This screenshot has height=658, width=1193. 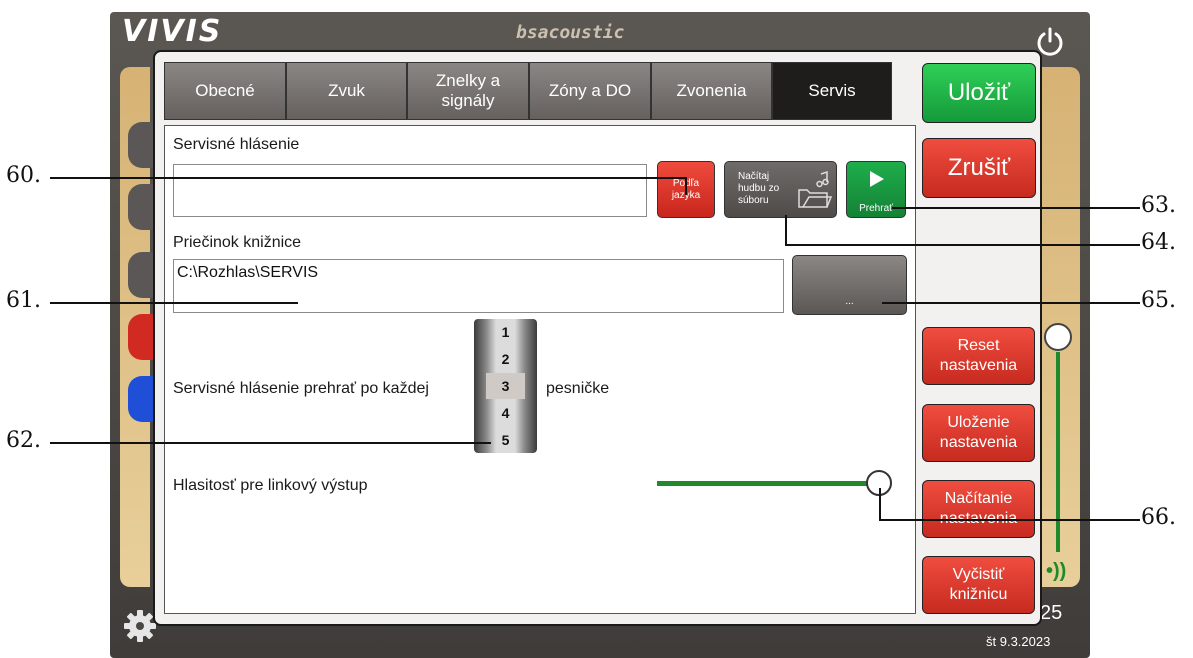 What do you see at coordinates (1158, 300) in the screenshot?
I see `callout-65: 65.` at bounding box center [1158, 300].